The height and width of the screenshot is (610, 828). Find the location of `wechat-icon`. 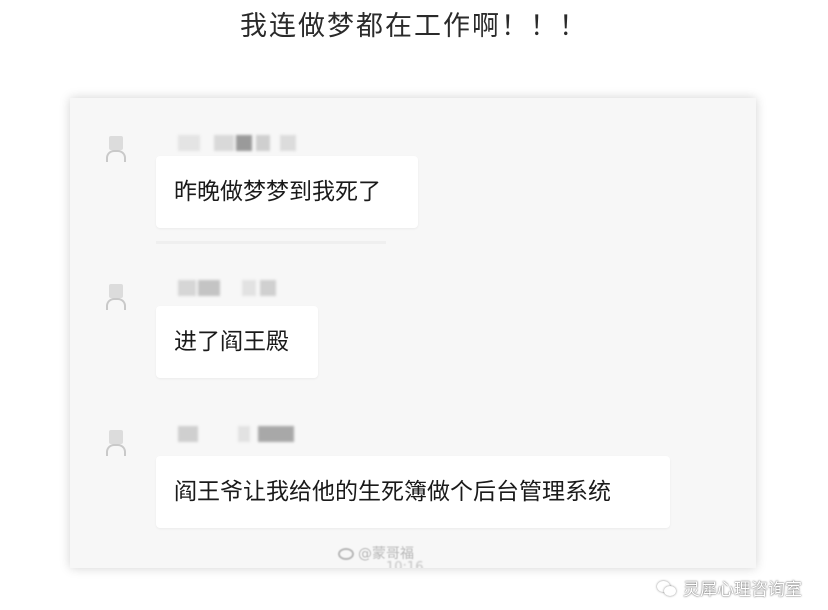

wechat-icon is located at coordinates (667, 589).